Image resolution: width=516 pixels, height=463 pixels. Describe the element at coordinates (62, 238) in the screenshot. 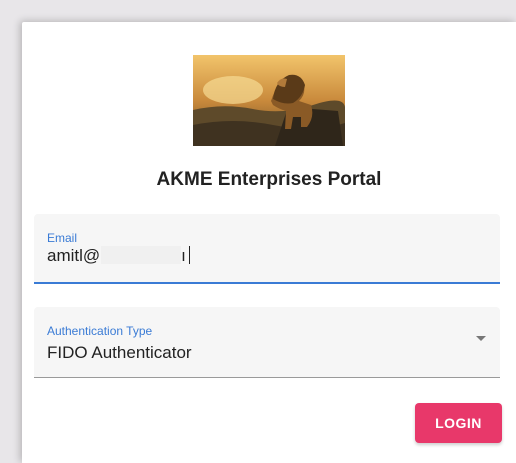

I see `email-label: Email` at that location.